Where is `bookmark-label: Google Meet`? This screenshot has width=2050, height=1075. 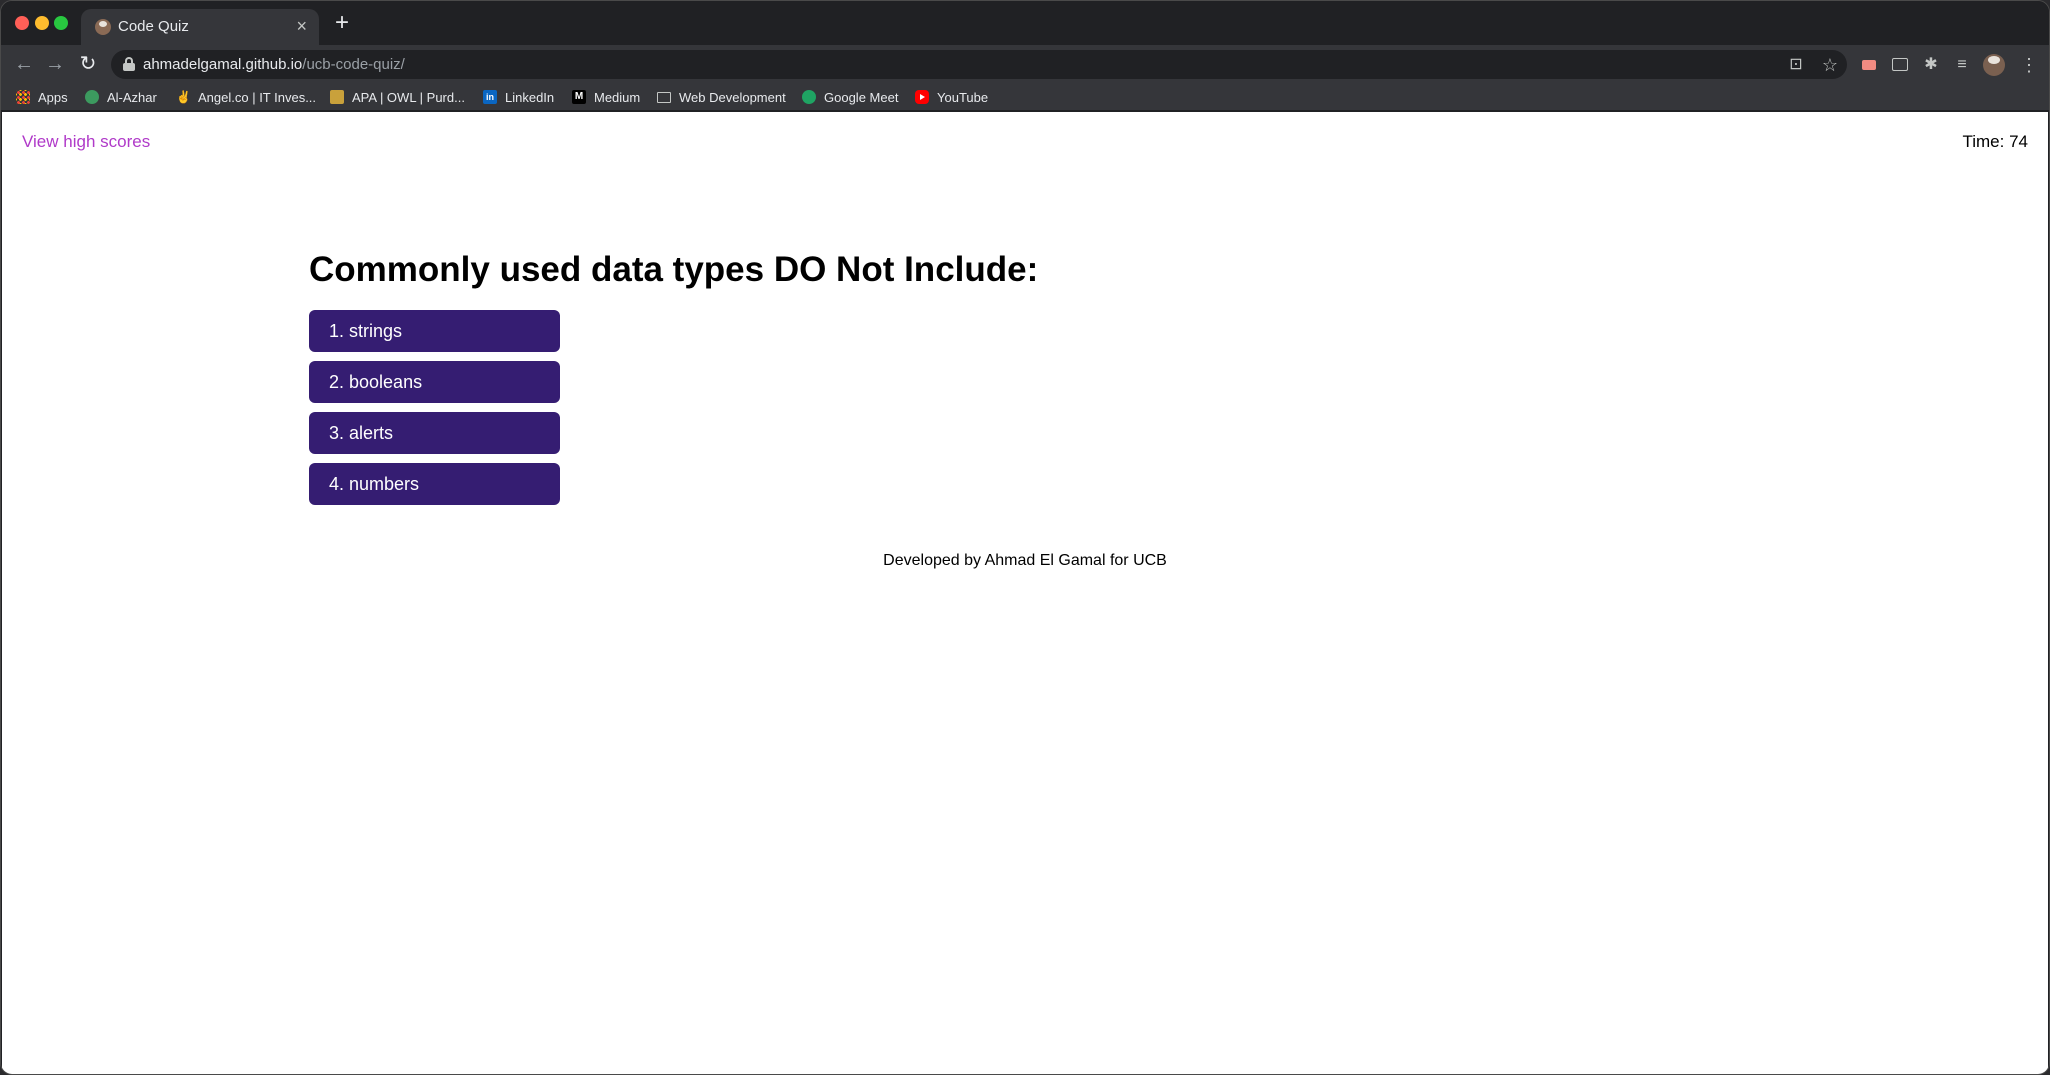
bookmark-label: Google Meet is located at coordinates (861, 97).